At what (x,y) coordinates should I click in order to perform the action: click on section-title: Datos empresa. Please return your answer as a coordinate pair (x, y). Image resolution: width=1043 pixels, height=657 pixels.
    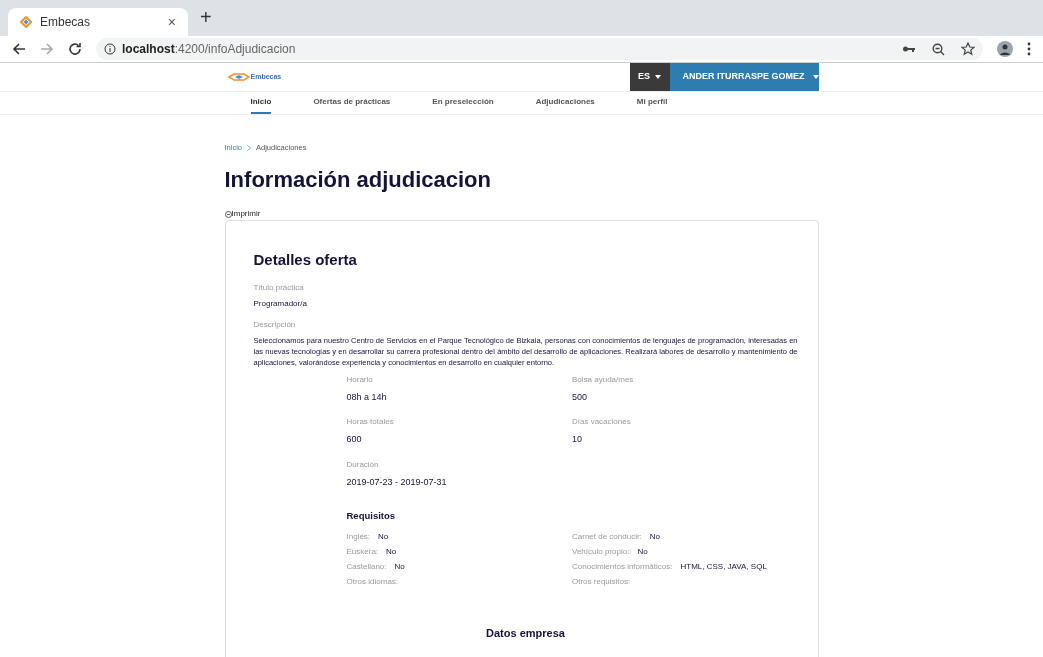
    Looking at the image, I should click on (525, 633).